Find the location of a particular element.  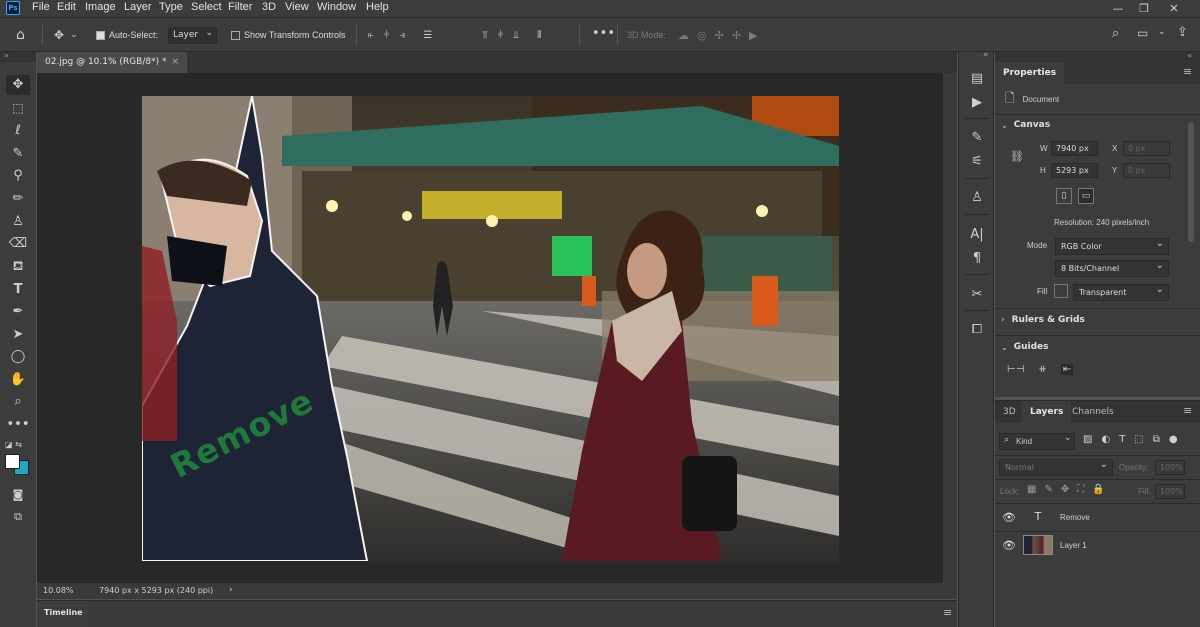

pen-tool-icon: ✒ is located at coordinates (18, 312).